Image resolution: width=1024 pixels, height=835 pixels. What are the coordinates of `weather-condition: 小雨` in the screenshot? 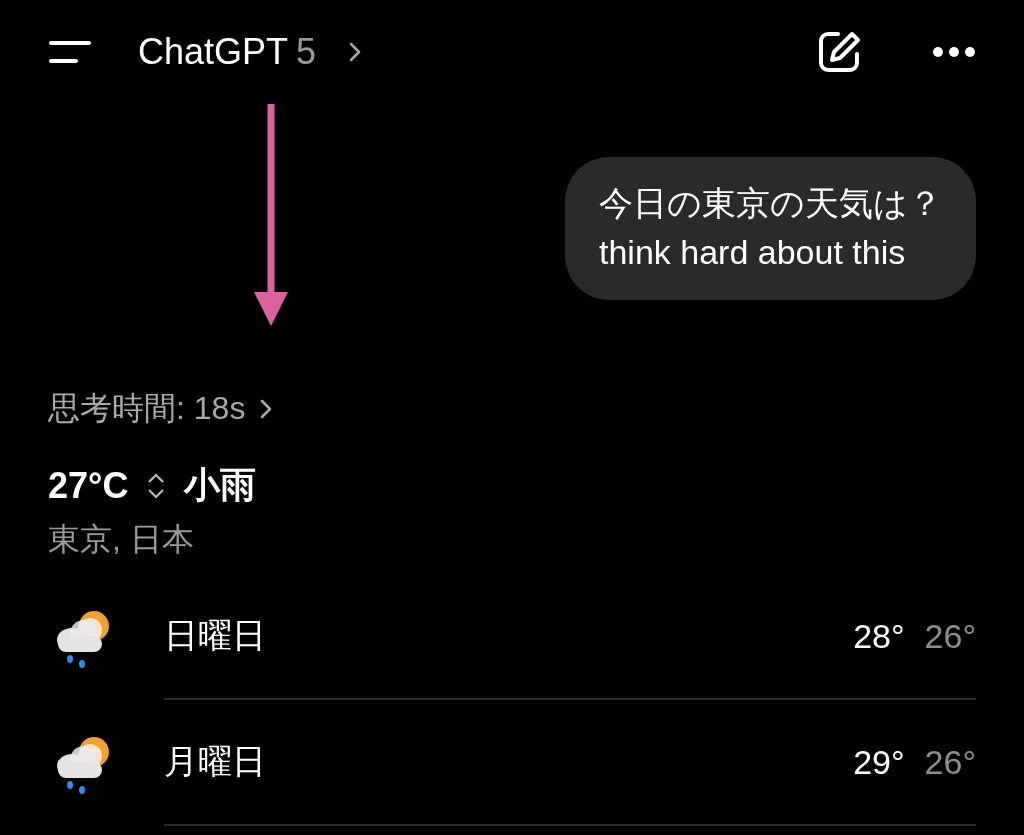 It's located at (220, 485).